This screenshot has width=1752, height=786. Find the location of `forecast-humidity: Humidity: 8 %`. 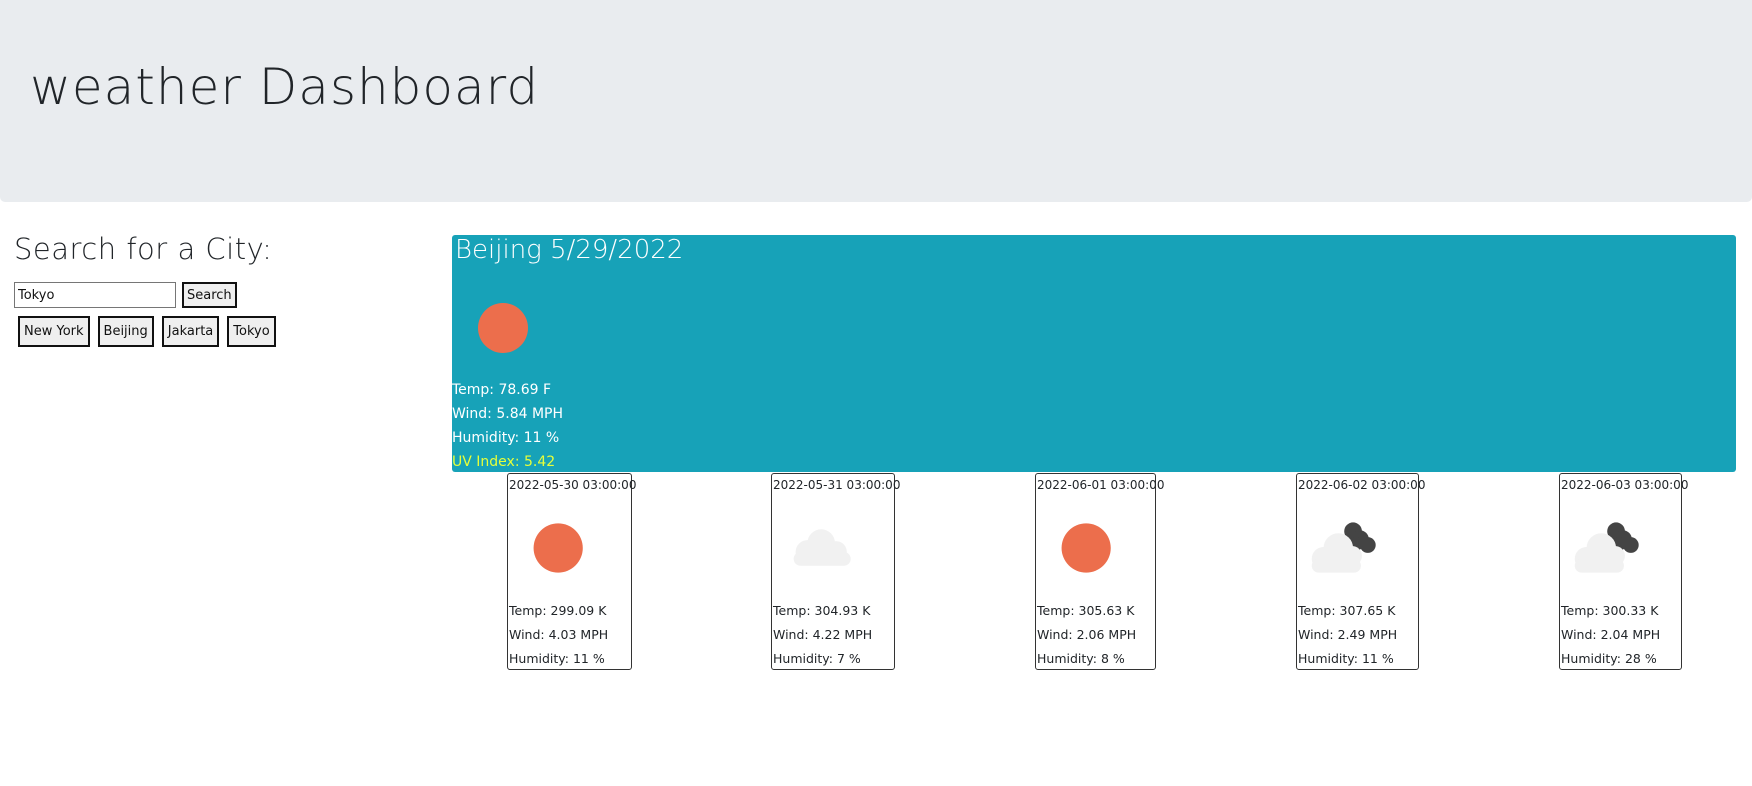

forecast-humidity: Humidity: 8 % is located at coordinates (1081, 658).